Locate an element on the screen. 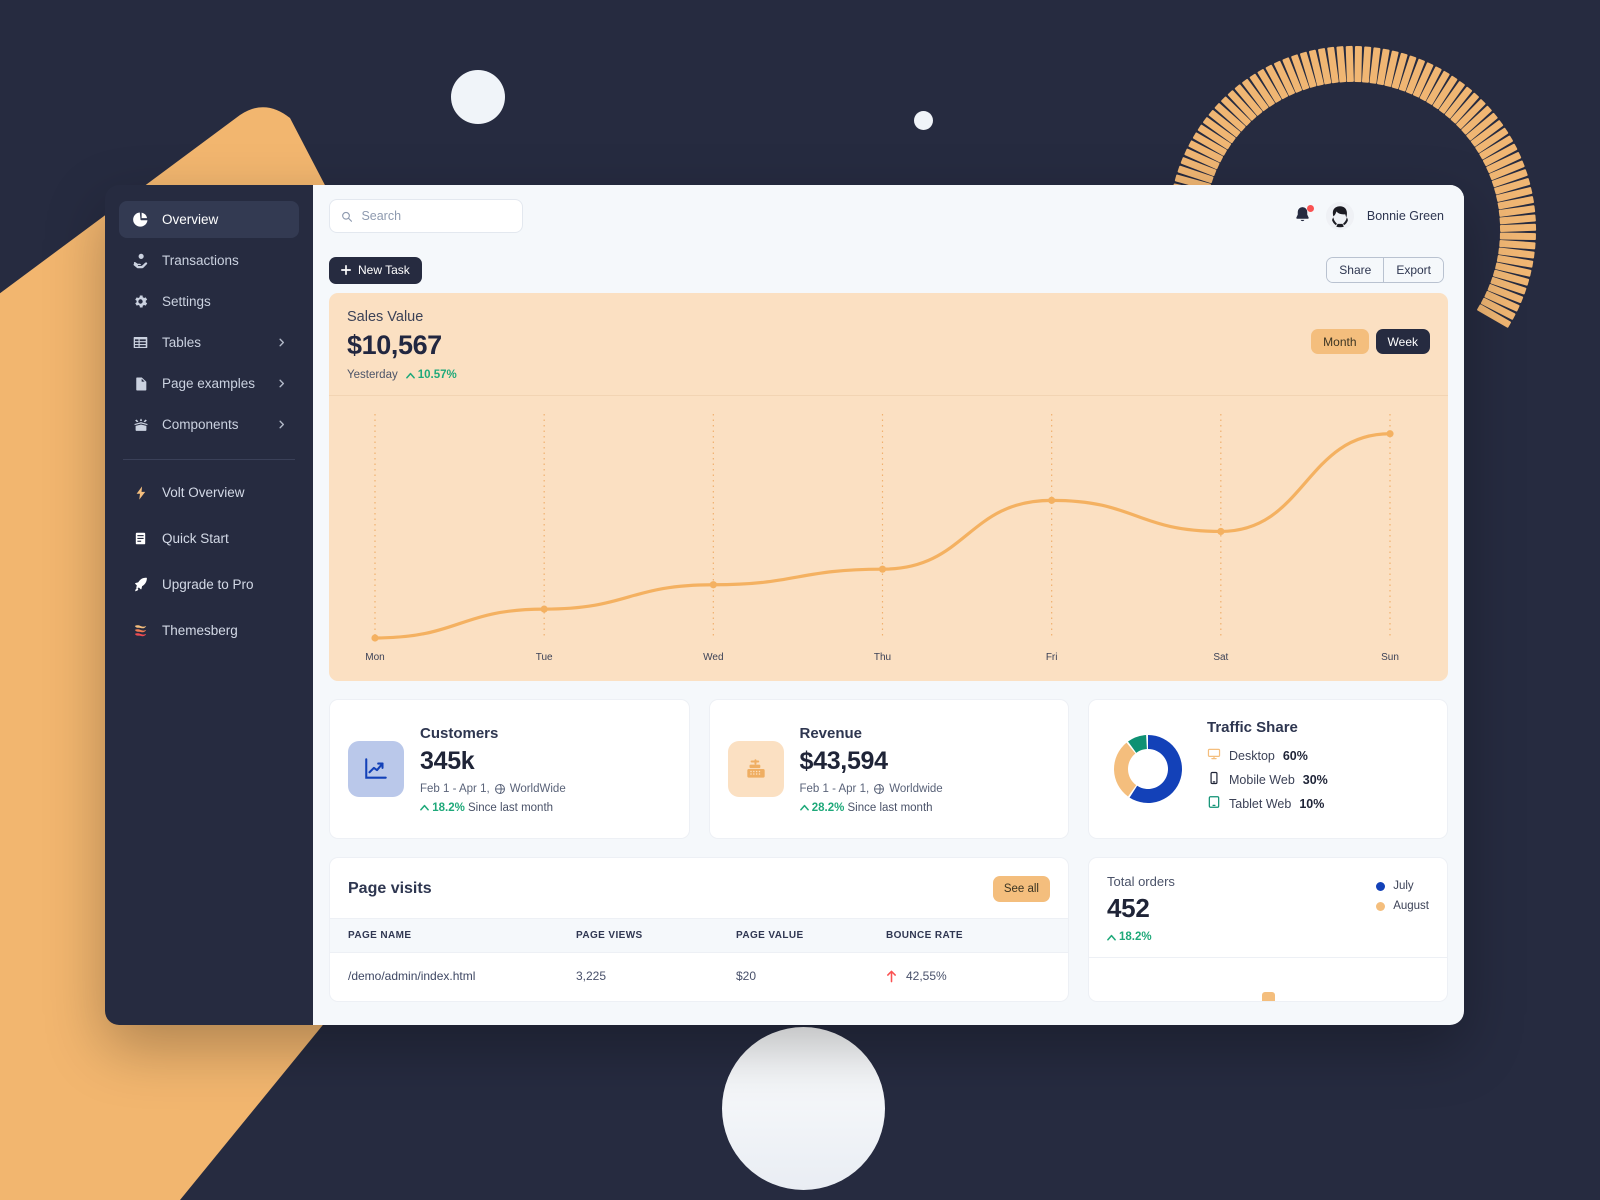 This screenshot has height=1200, width=1600. svg-text: Sat is located at coordinates (1220, 657).